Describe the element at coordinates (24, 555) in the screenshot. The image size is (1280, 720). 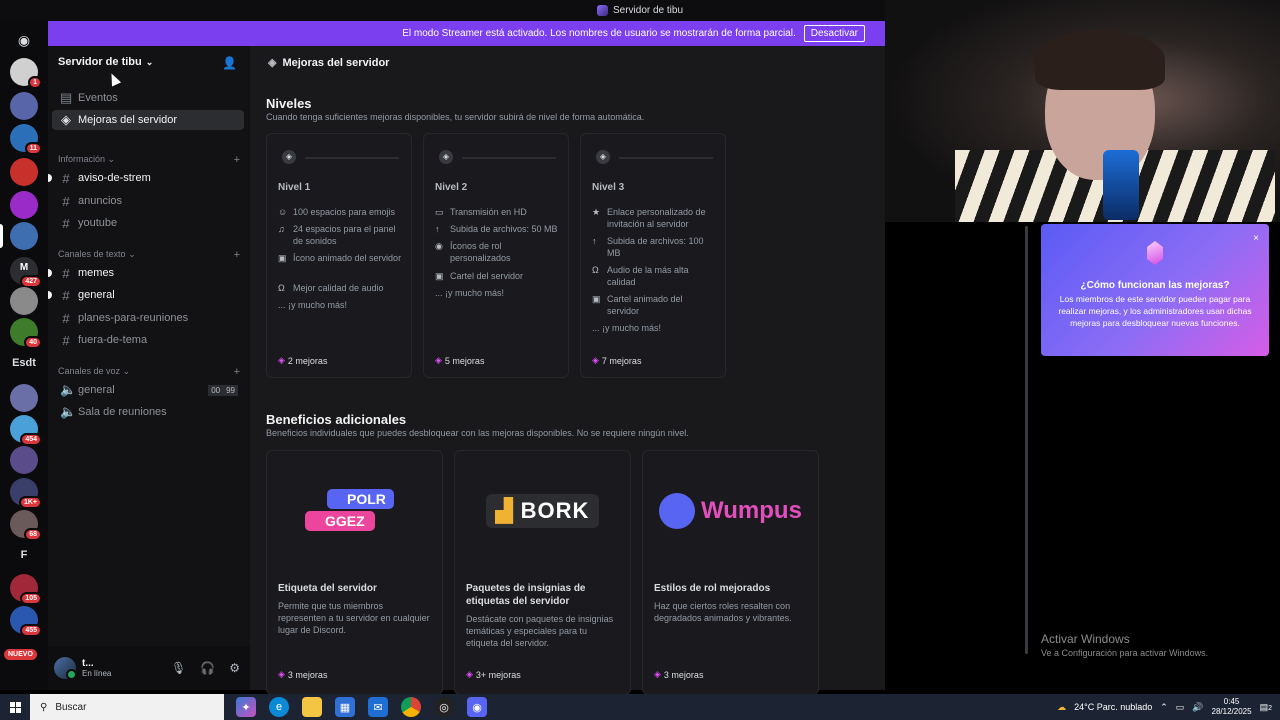
I see `server-text-icon: F` at that location.